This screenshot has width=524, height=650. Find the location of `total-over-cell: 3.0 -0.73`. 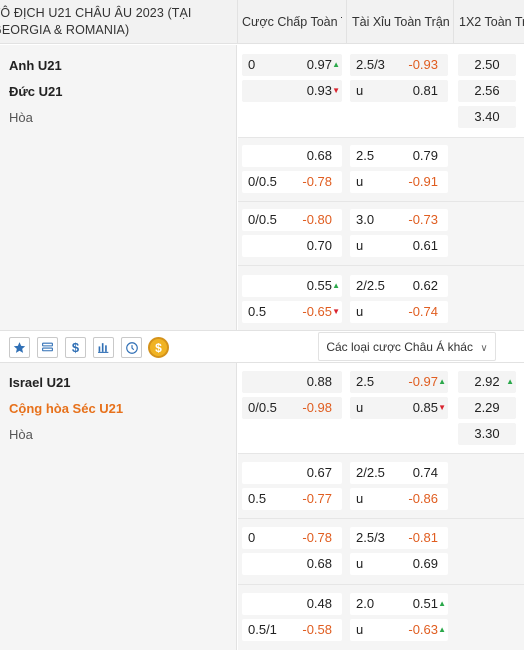

total-over-cell: 3.0 -0.73 is located at coordinates (399, 220).